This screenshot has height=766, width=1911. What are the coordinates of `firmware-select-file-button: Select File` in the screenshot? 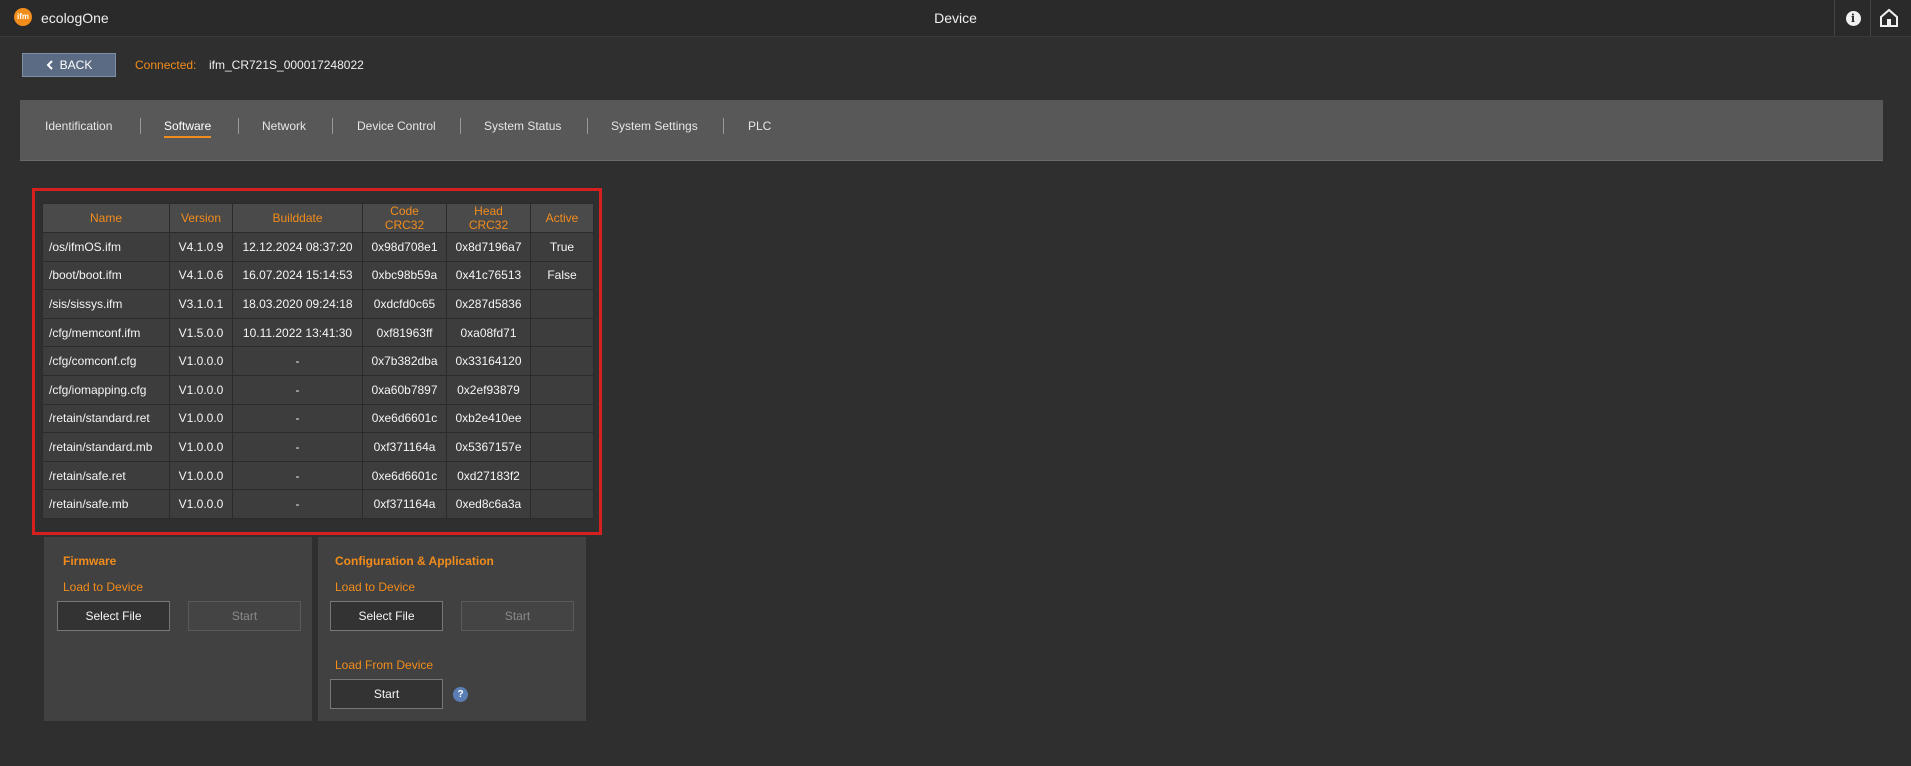 It's located at (113, 616).